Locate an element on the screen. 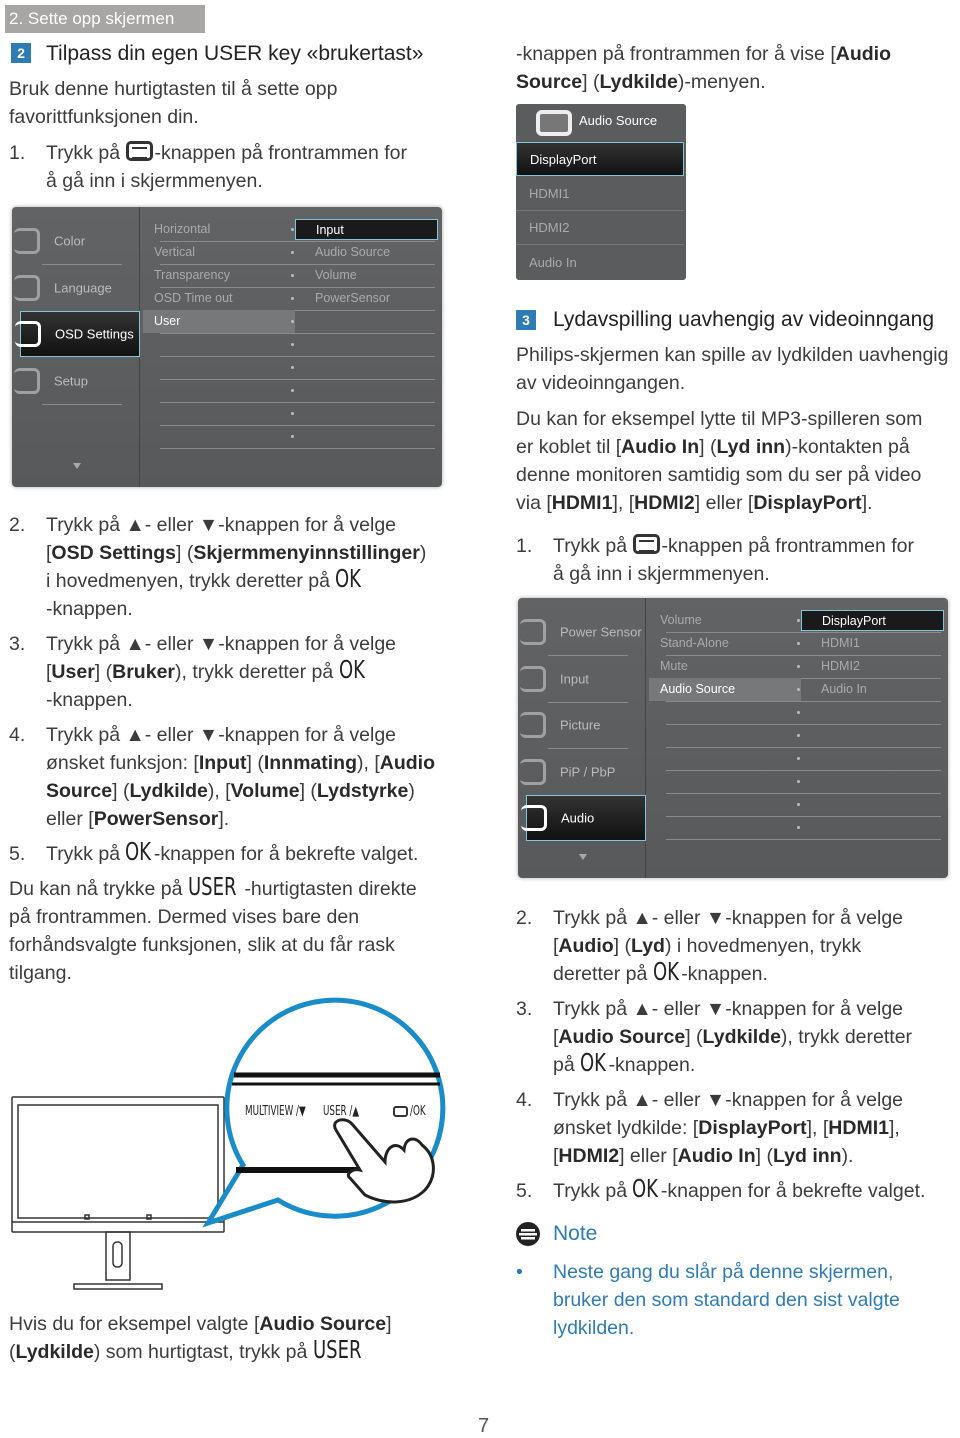  text-line: [HDMI2] eller [Audio In] (Lyd inn). is located at coordinates (703, 1156).